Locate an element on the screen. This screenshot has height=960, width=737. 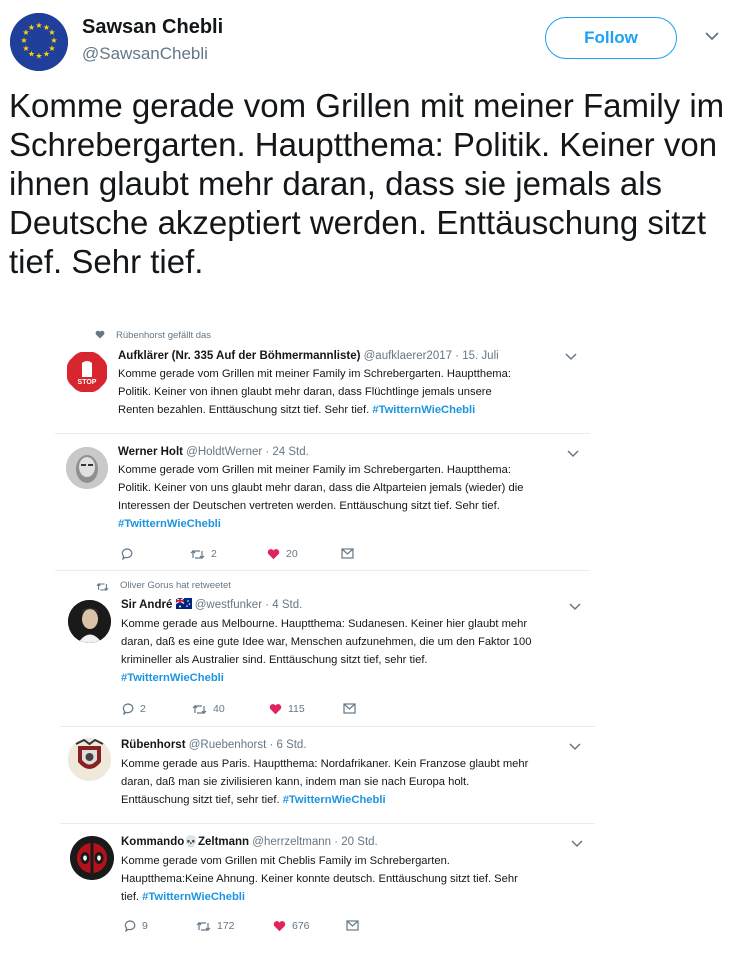
author-name: Sir André is located at coordinates (146, 605).